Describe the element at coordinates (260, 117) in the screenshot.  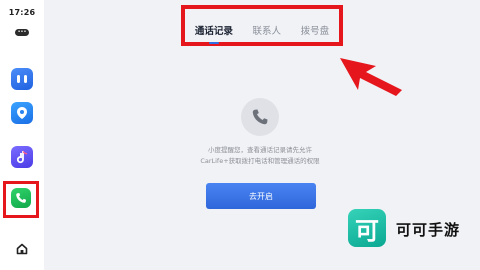
I see `phone-icon` at that location.